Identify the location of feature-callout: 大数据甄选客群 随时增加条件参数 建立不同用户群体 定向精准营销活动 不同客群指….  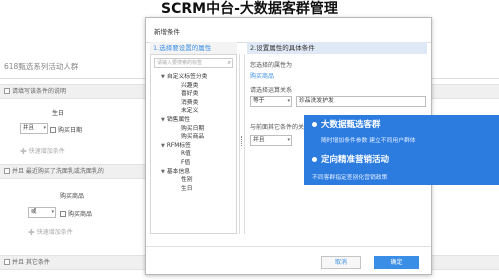
(401, 150).